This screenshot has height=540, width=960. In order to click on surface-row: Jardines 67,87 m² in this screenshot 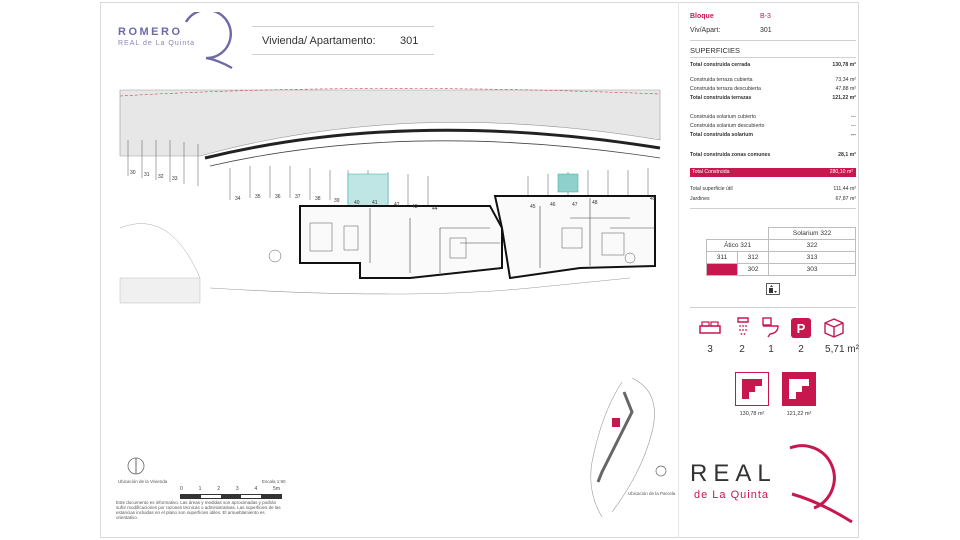, I will do `click(773, 199)`.